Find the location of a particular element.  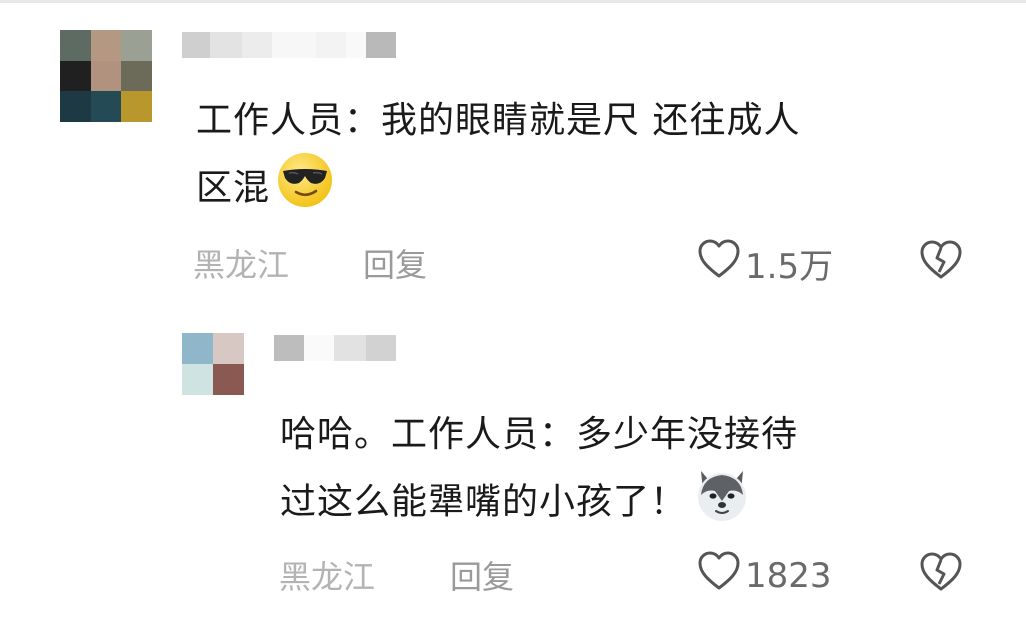

like-button: 1.5万 is located at coordinates (765, 263).